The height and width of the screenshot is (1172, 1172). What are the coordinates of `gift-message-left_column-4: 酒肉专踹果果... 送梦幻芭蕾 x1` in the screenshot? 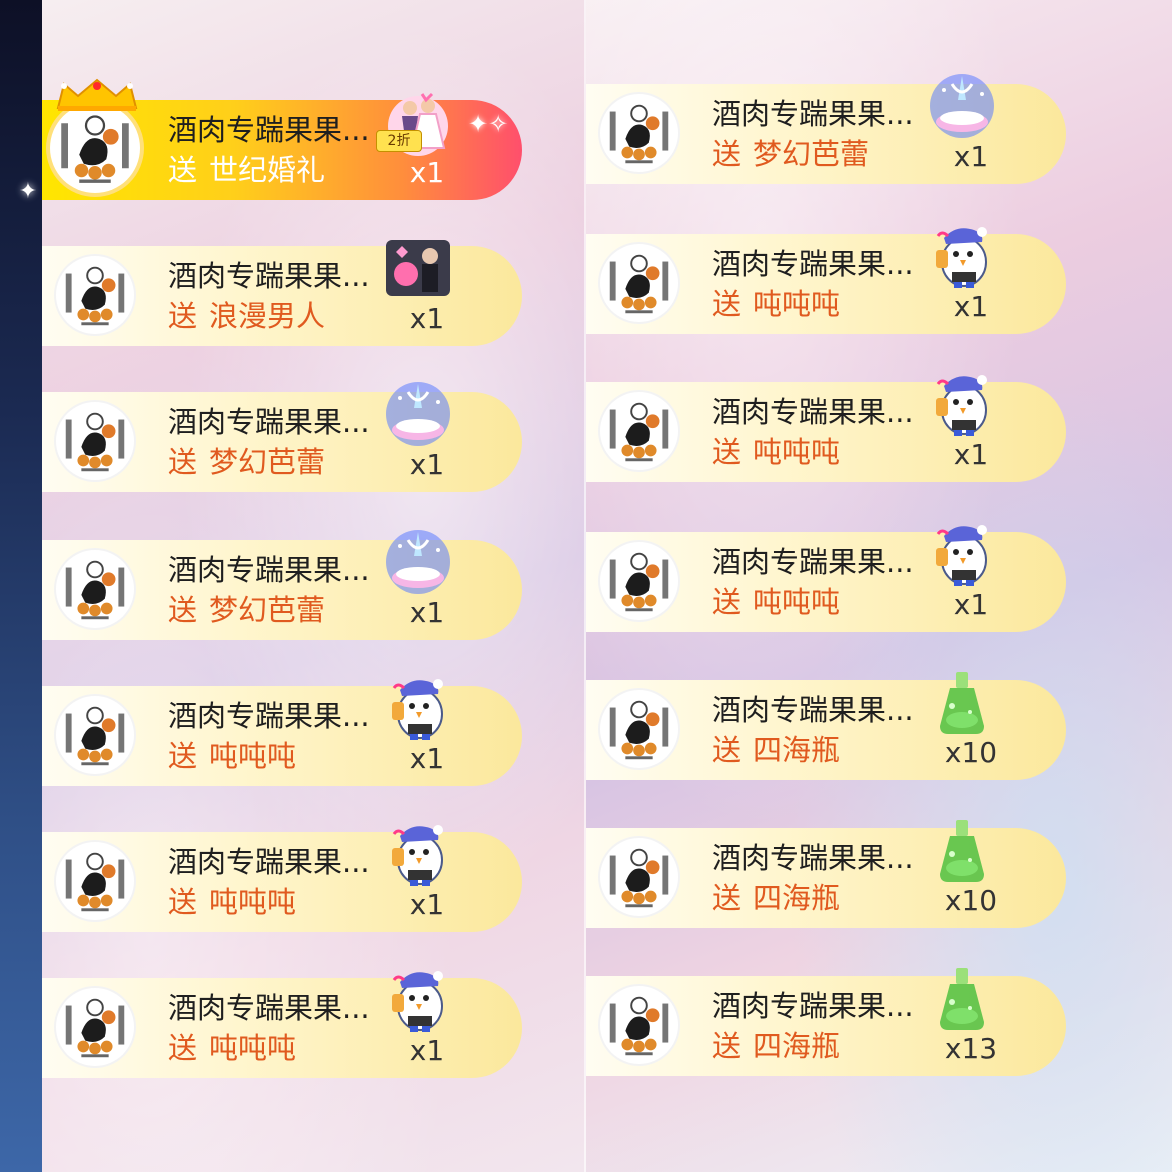 It's located at (282, 585).